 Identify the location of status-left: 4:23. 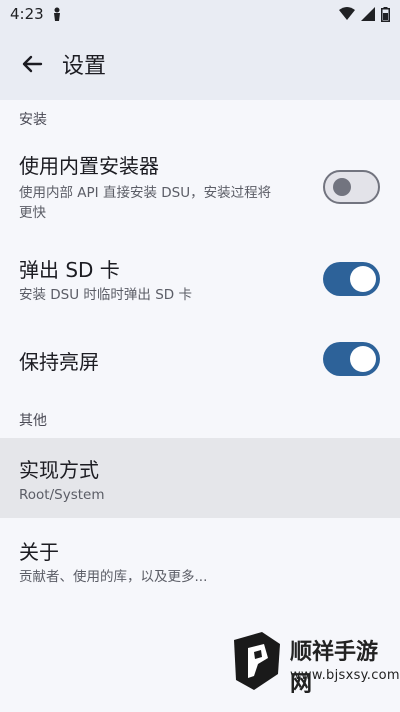
(31, 14).